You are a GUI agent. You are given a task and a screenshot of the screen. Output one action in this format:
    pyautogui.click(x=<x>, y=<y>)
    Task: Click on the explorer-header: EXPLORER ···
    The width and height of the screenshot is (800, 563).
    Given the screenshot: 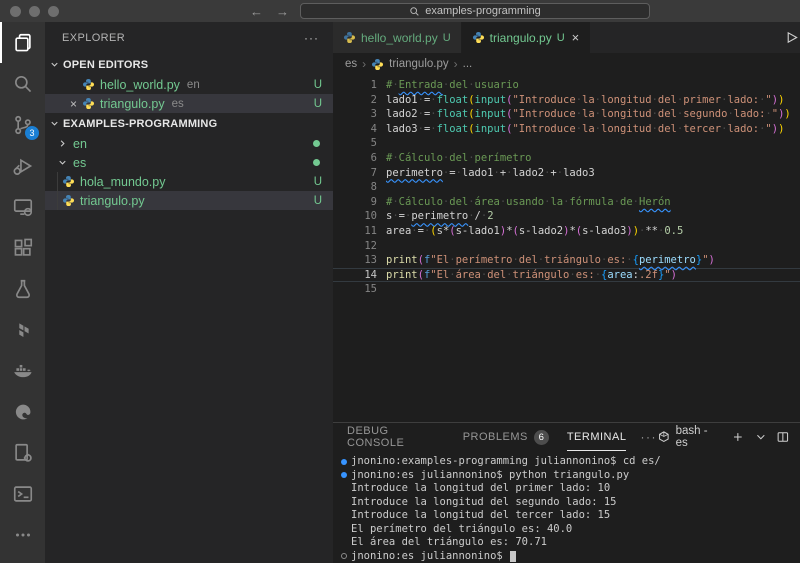 What is the action you would take?
    pyautogui.click(x=189, y=38)
    